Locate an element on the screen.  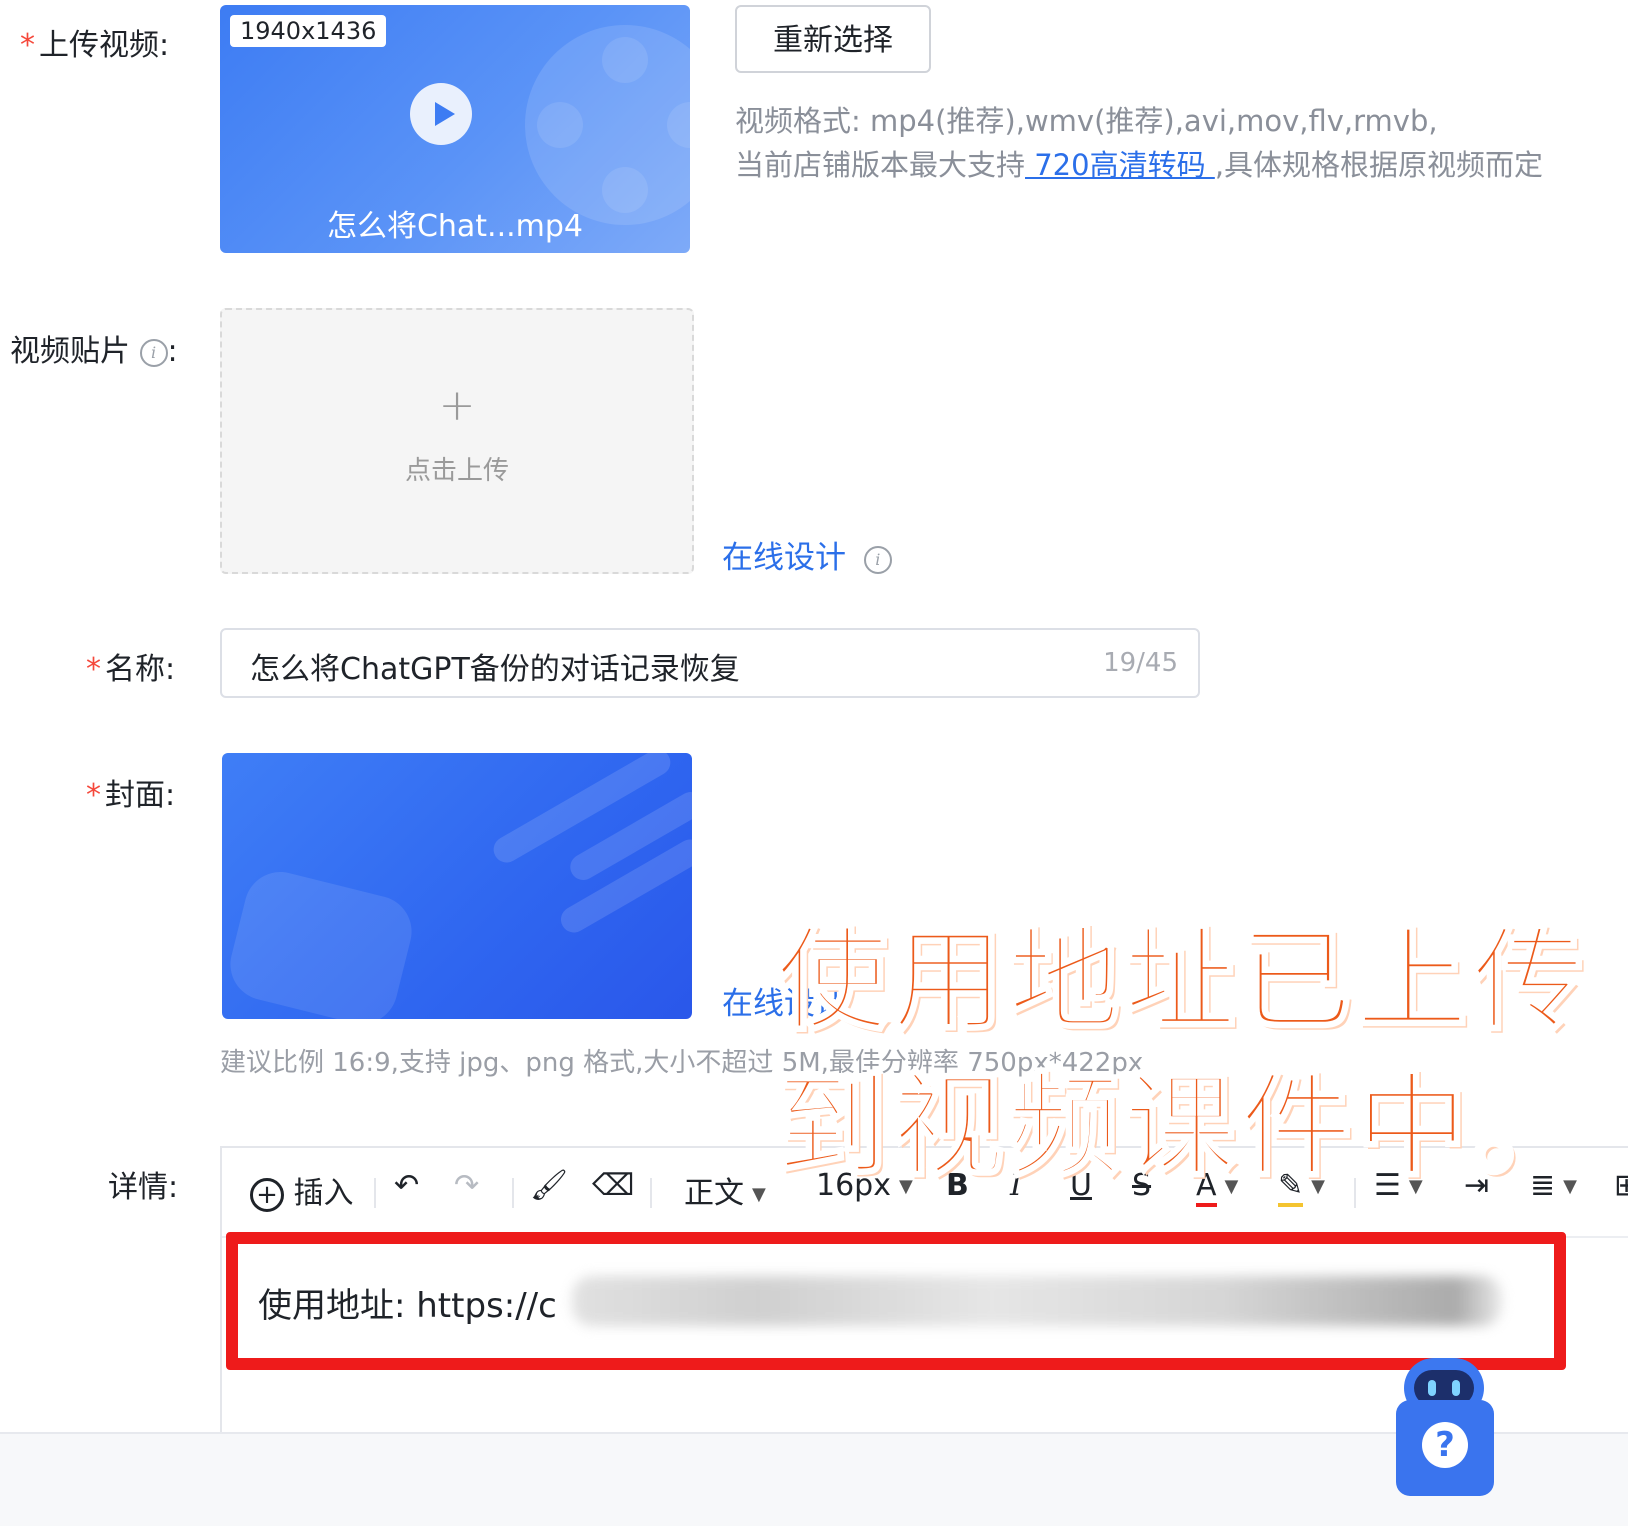
cover-image is located at coordinates (457, 886).